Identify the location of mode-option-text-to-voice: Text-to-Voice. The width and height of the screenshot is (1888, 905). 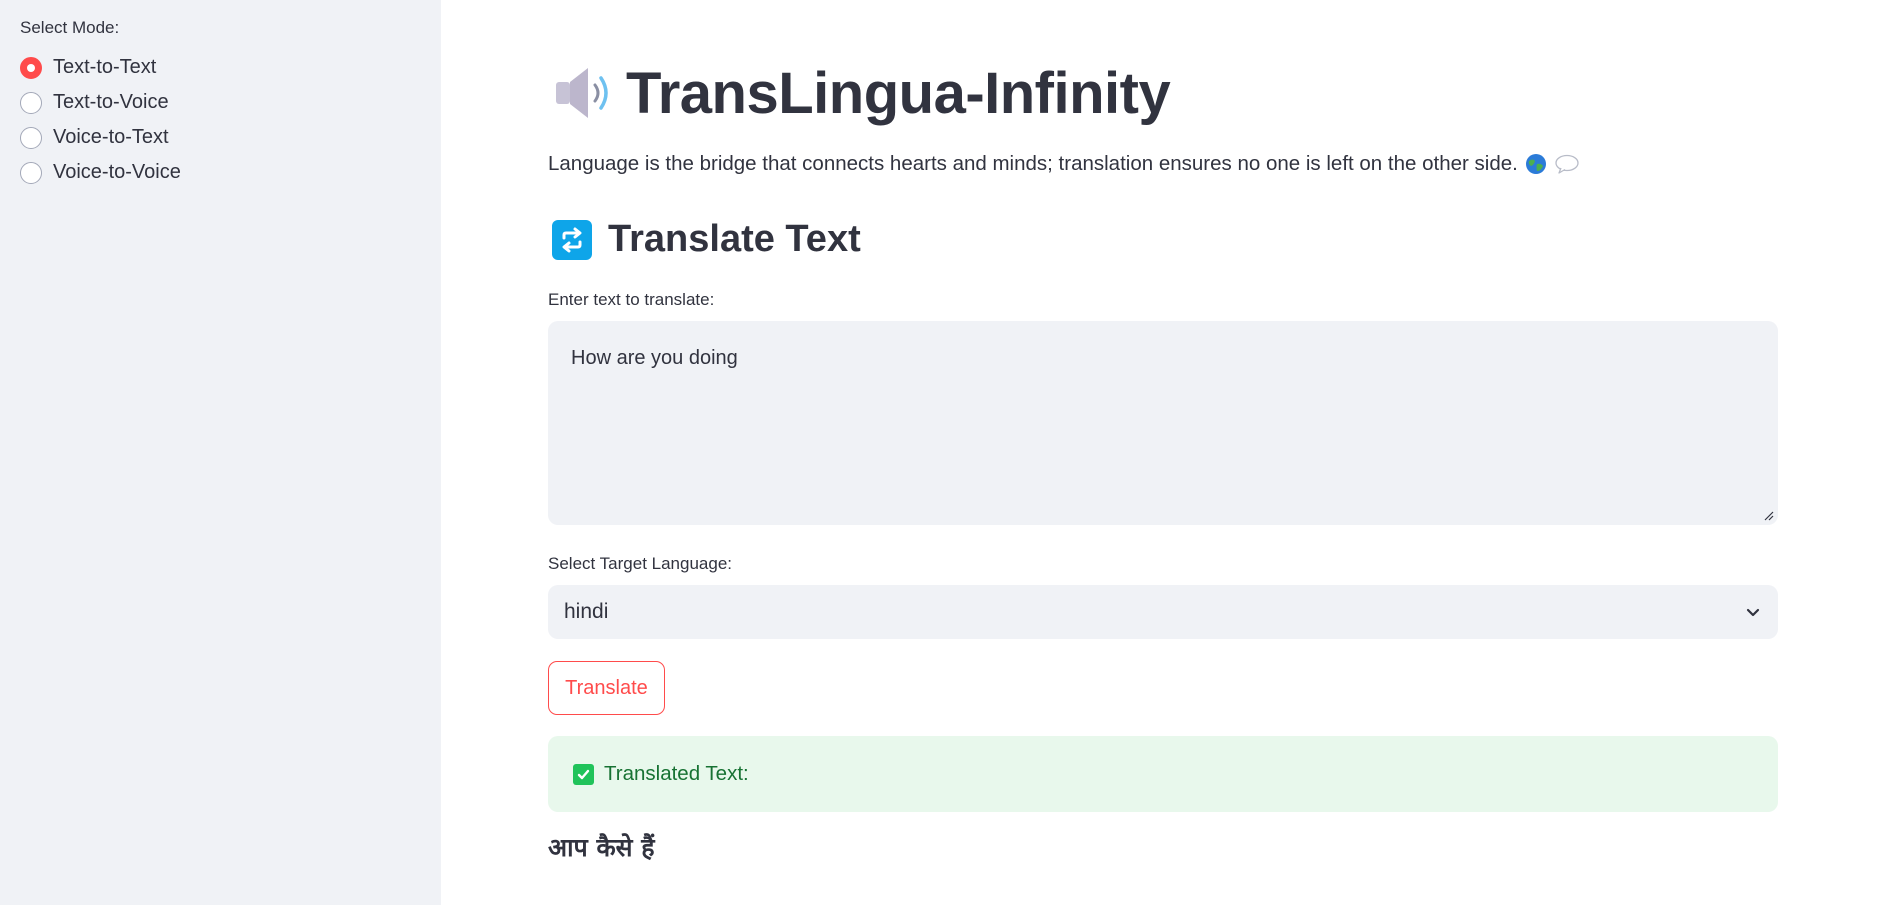
(220, 102).